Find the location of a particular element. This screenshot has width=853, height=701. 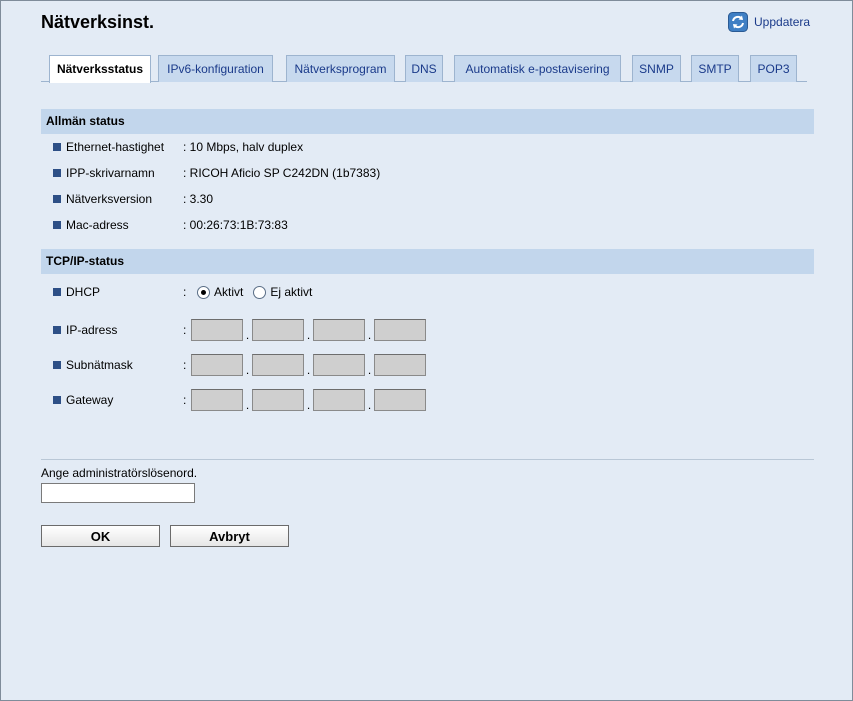

admin-password-label: Ange administratörslösenord. is located at coordinates (119, 473).